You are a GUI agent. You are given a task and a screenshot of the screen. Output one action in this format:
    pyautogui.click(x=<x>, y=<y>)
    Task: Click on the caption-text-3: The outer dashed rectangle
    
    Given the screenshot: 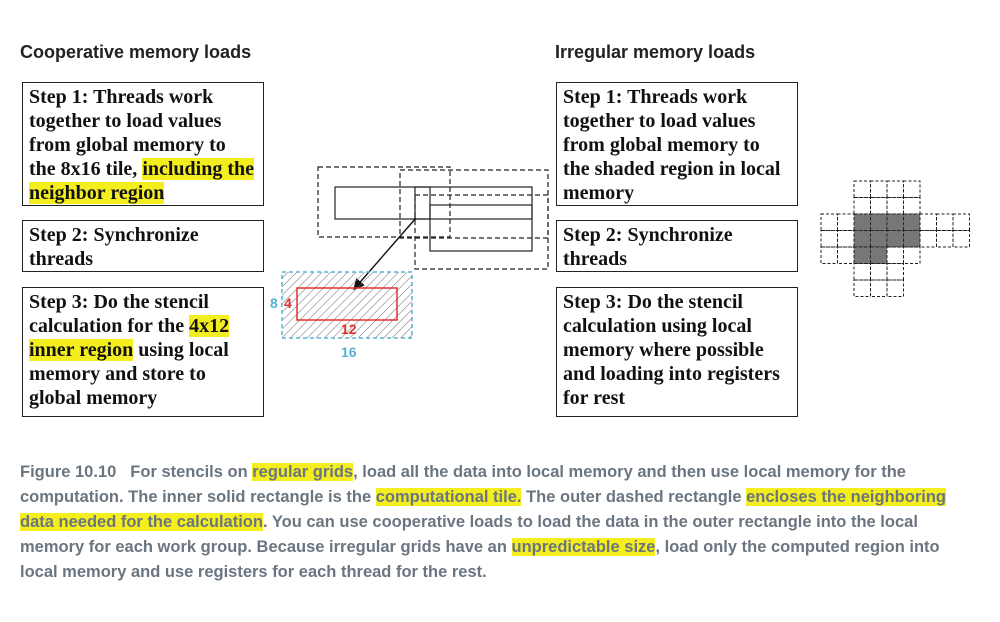 What is the action you would take?
    pyautogui.click(x=634, y=497)
    